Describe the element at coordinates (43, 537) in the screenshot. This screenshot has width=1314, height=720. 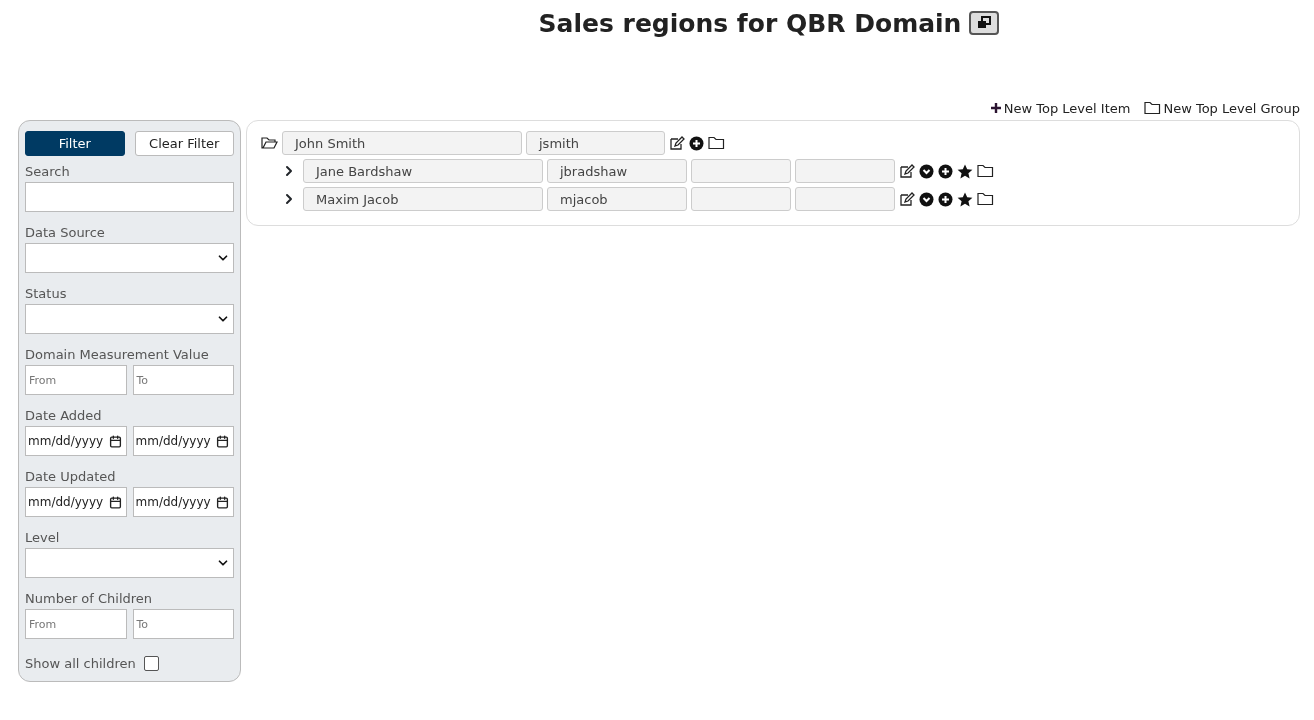
I see `field-label: Level` at that location.